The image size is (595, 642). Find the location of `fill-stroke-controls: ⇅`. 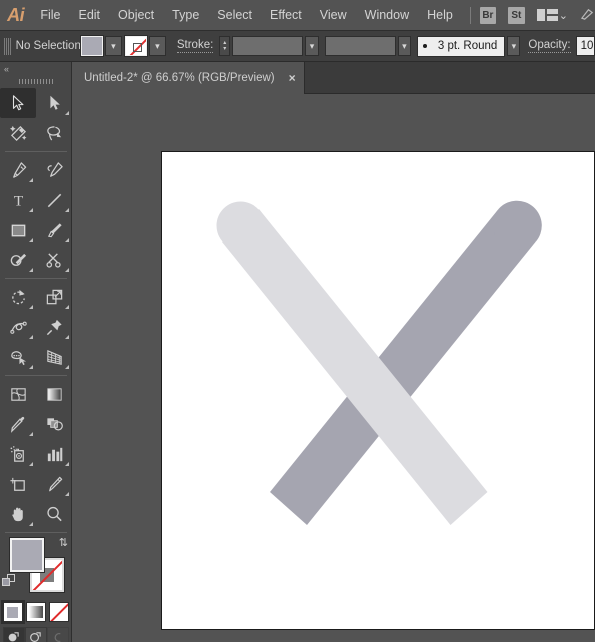

fill-stroke-controls: ⇅ is located at coordinates (36, 568).